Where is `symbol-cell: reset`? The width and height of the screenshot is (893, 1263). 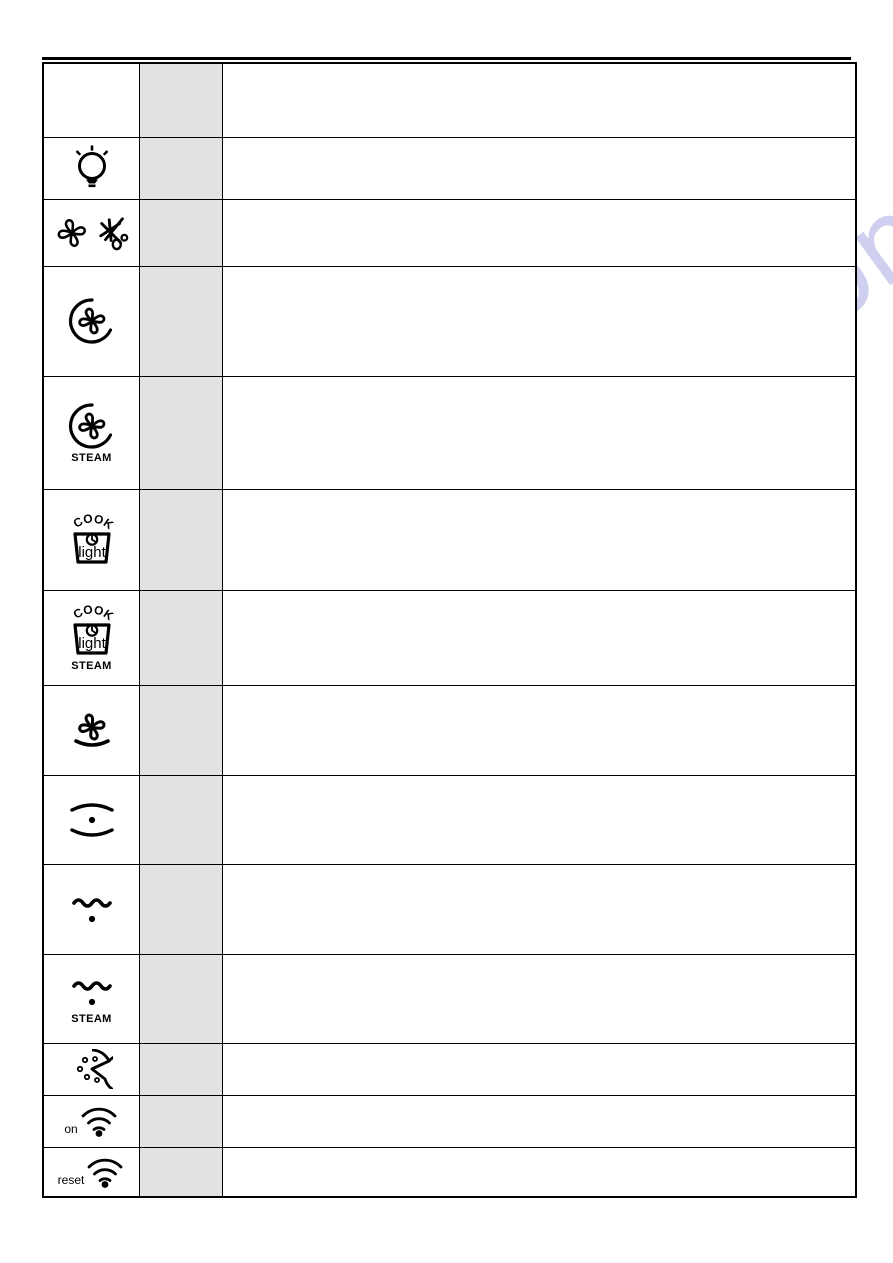 symbol-cell: reset is located at coordinates (91, 1172).